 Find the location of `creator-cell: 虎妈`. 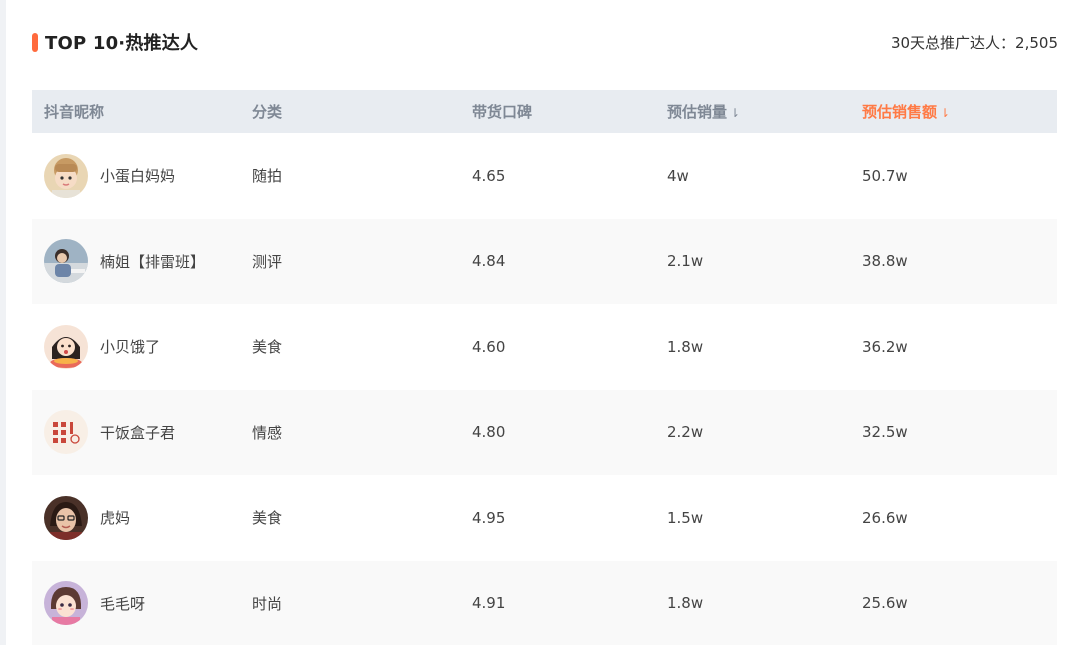

creator-cell: 虎妈 is located at coordinates (142, 517).